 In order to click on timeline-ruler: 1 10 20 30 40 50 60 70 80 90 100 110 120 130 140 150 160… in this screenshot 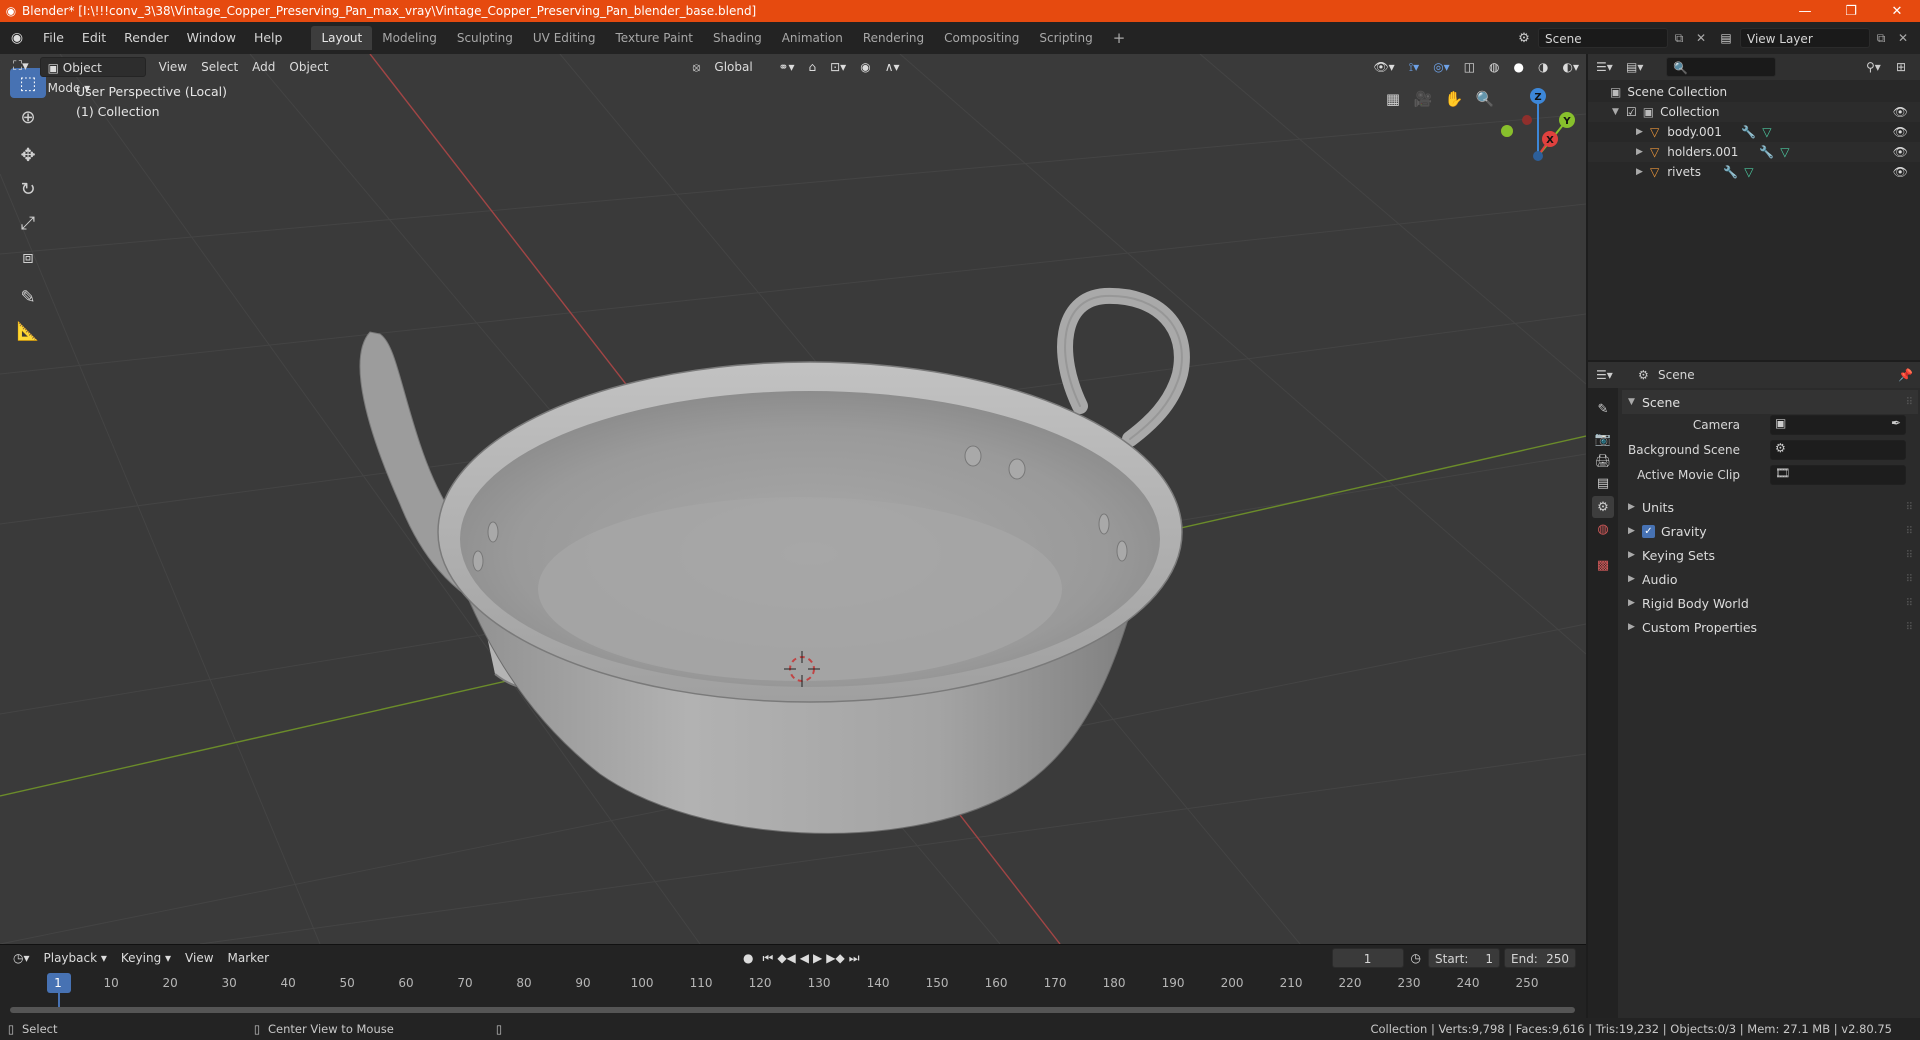, I will do `click(793, 993)`.